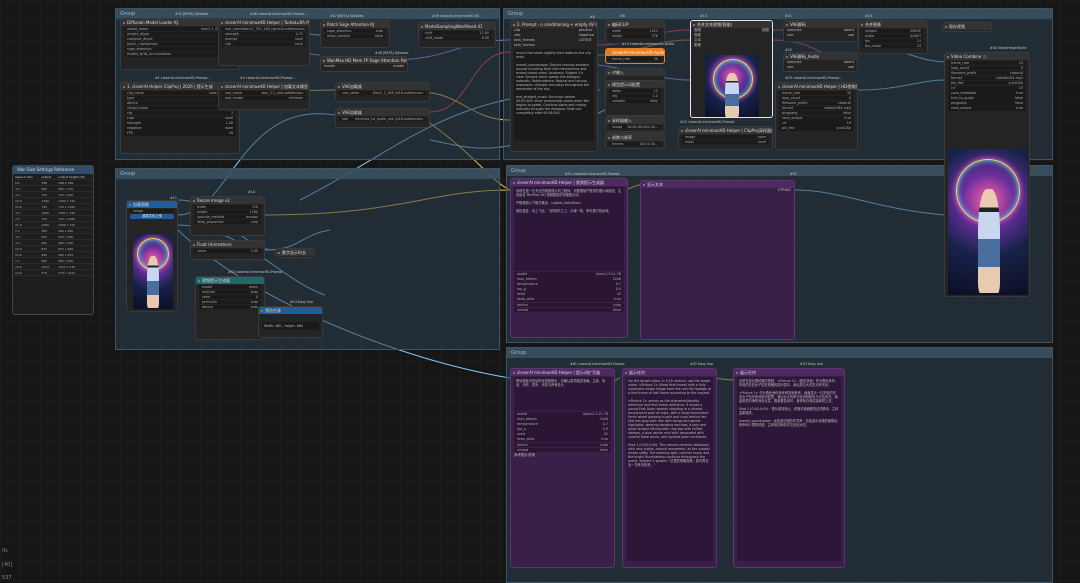 This screenshot has width=1080, height=583. Describe the element at coordinates (765, 30) in the screenshot. I see `output-socket: 视频` at that location.